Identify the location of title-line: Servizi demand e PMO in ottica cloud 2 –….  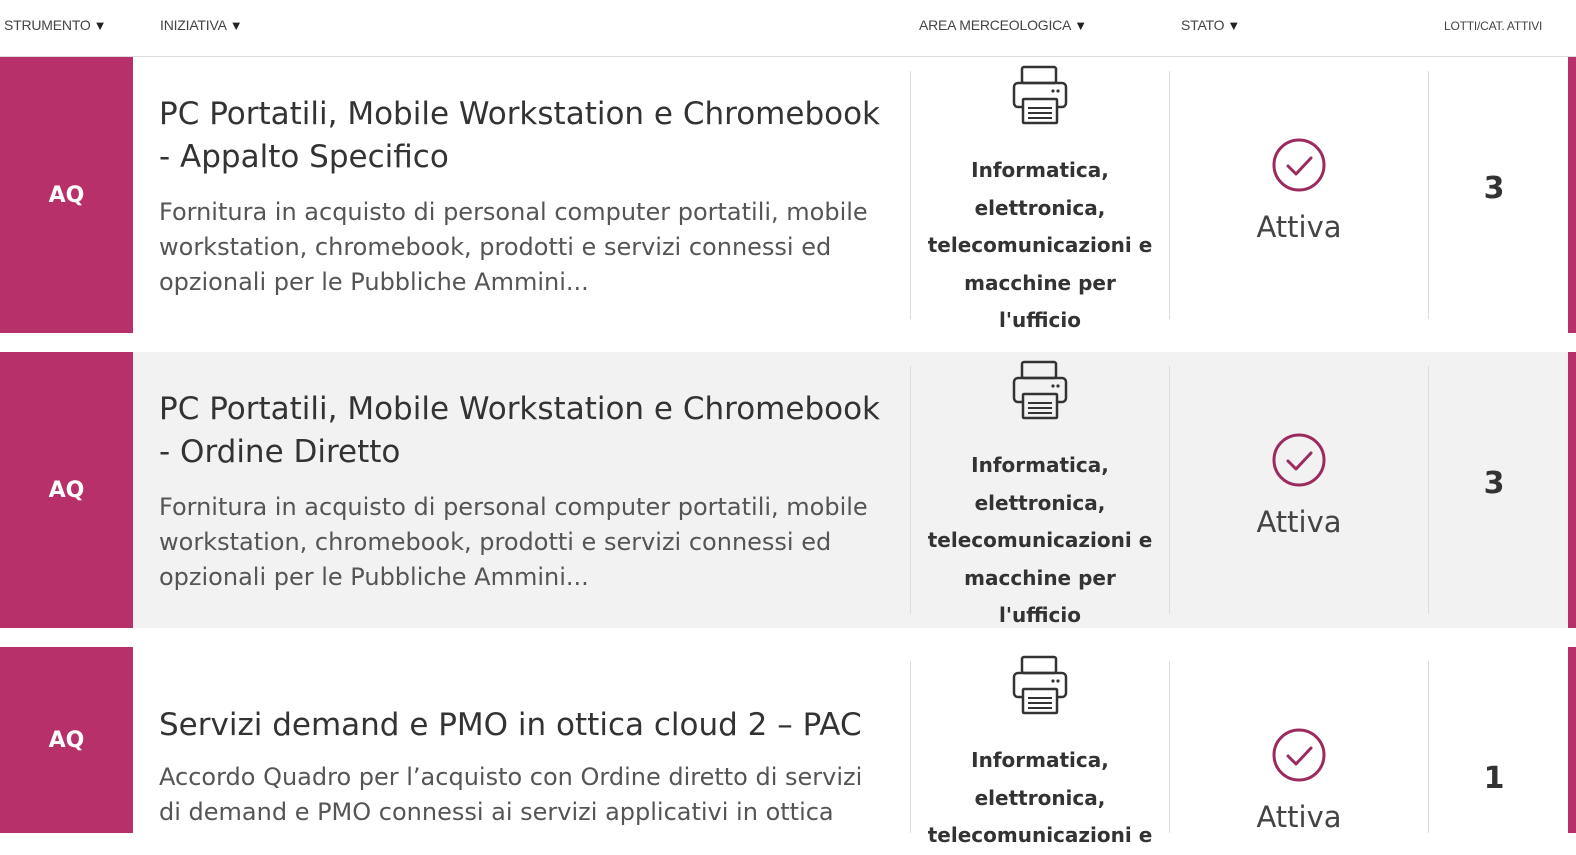
(510, 725).